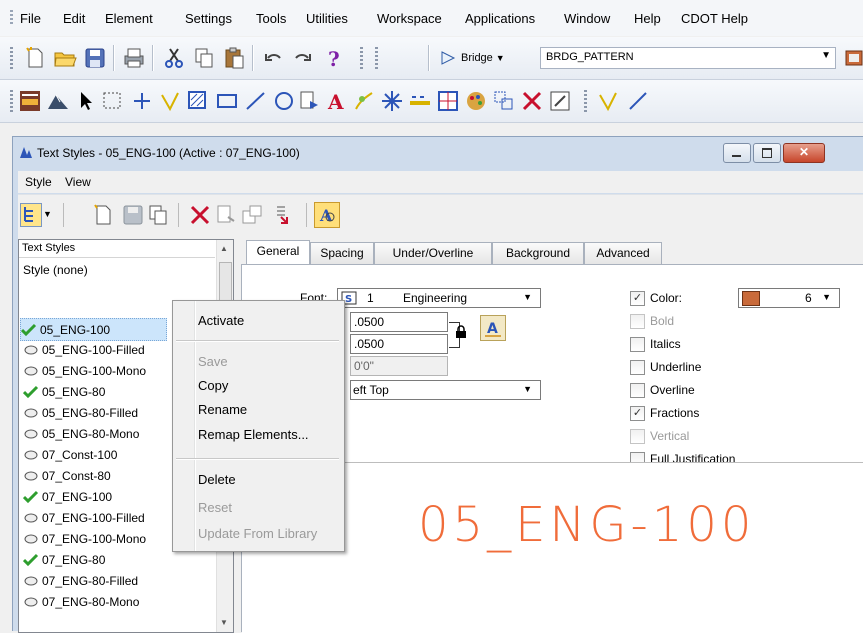 This screenshot has width=863, height=633. What do you see at coordinates (688, 58) in the screenshot?
I see `level-combo: BRDG_PATTERN ▼` at bounding box center [688, 58].